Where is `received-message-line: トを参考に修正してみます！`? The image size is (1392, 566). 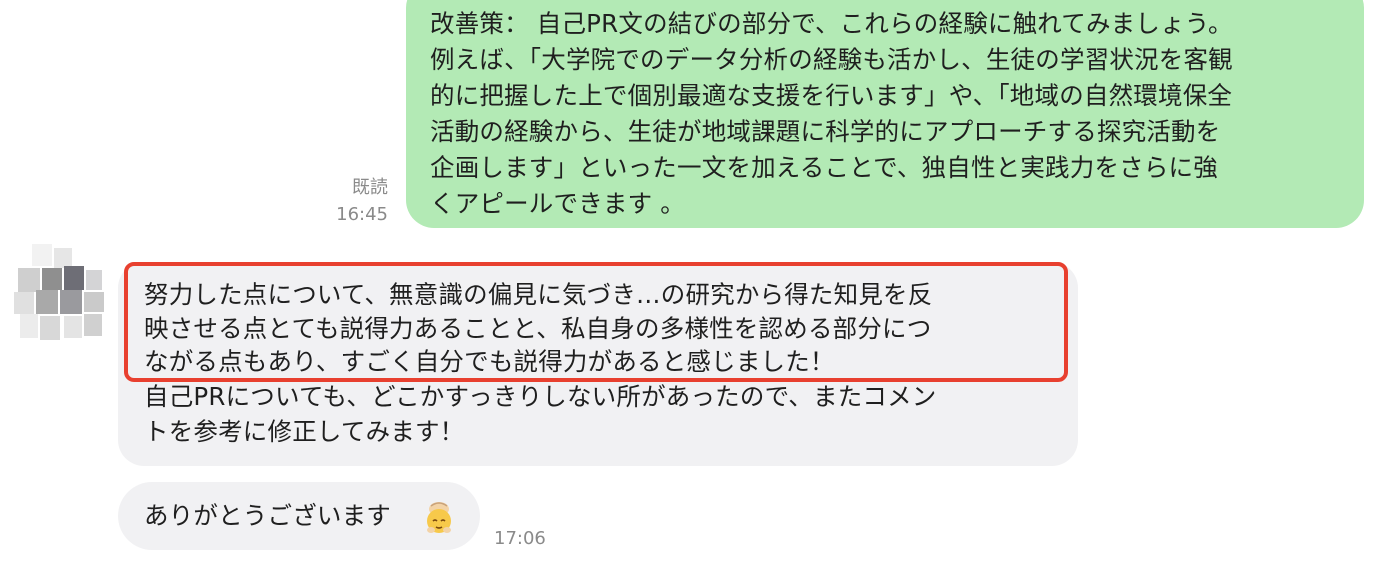
received-message-line: トを参考に修正してみます！ is located at coordinates (304, 431).